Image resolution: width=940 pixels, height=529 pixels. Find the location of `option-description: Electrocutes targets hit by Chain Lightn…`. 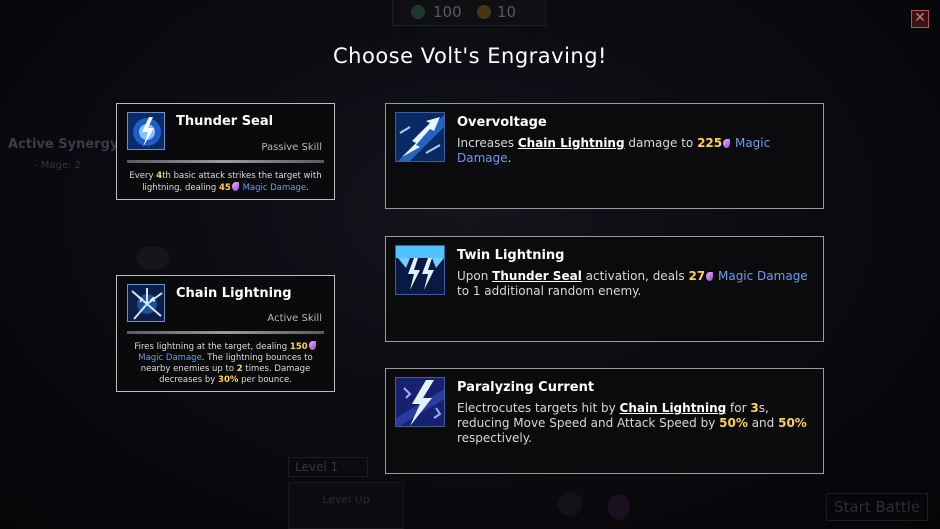

option-description: Electrocutes targets hit by Chain Lightn… is located at coordinates (632, 423).